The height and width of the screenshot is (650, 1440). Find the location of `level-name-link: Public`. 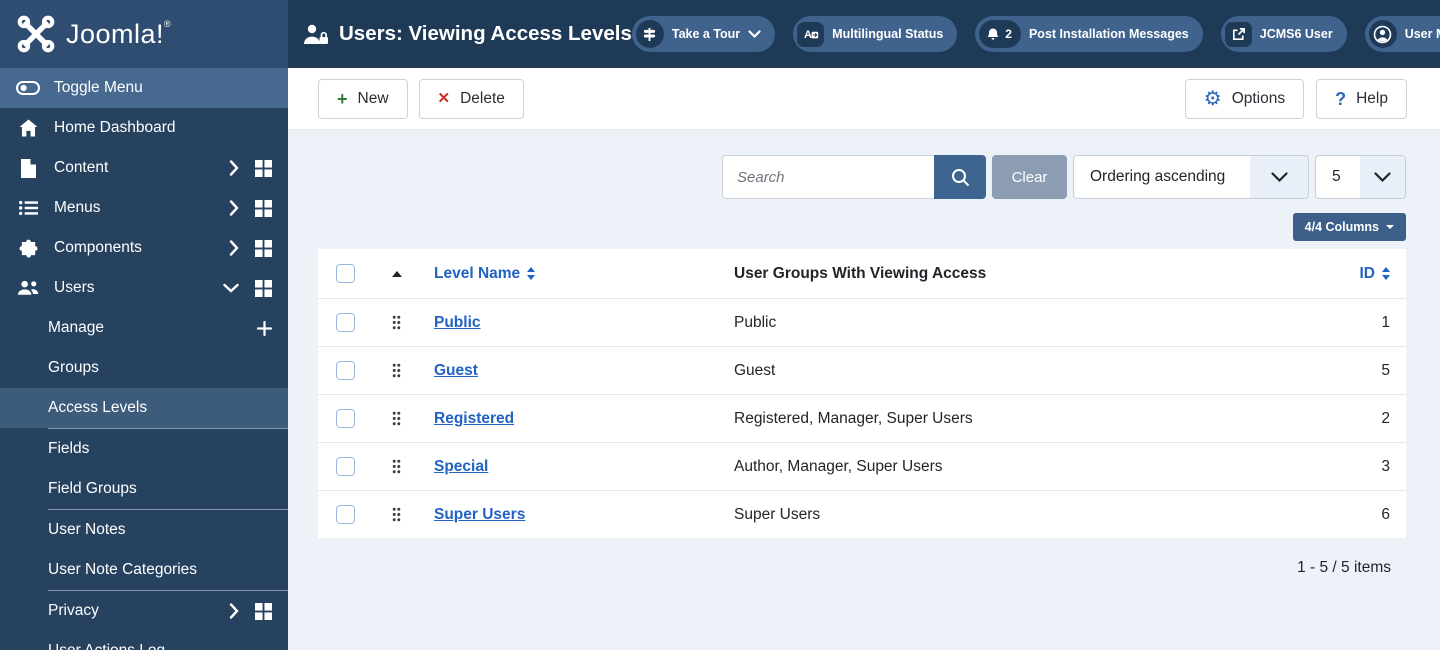

level-name-link: Public is located at coordinates (584, 323).